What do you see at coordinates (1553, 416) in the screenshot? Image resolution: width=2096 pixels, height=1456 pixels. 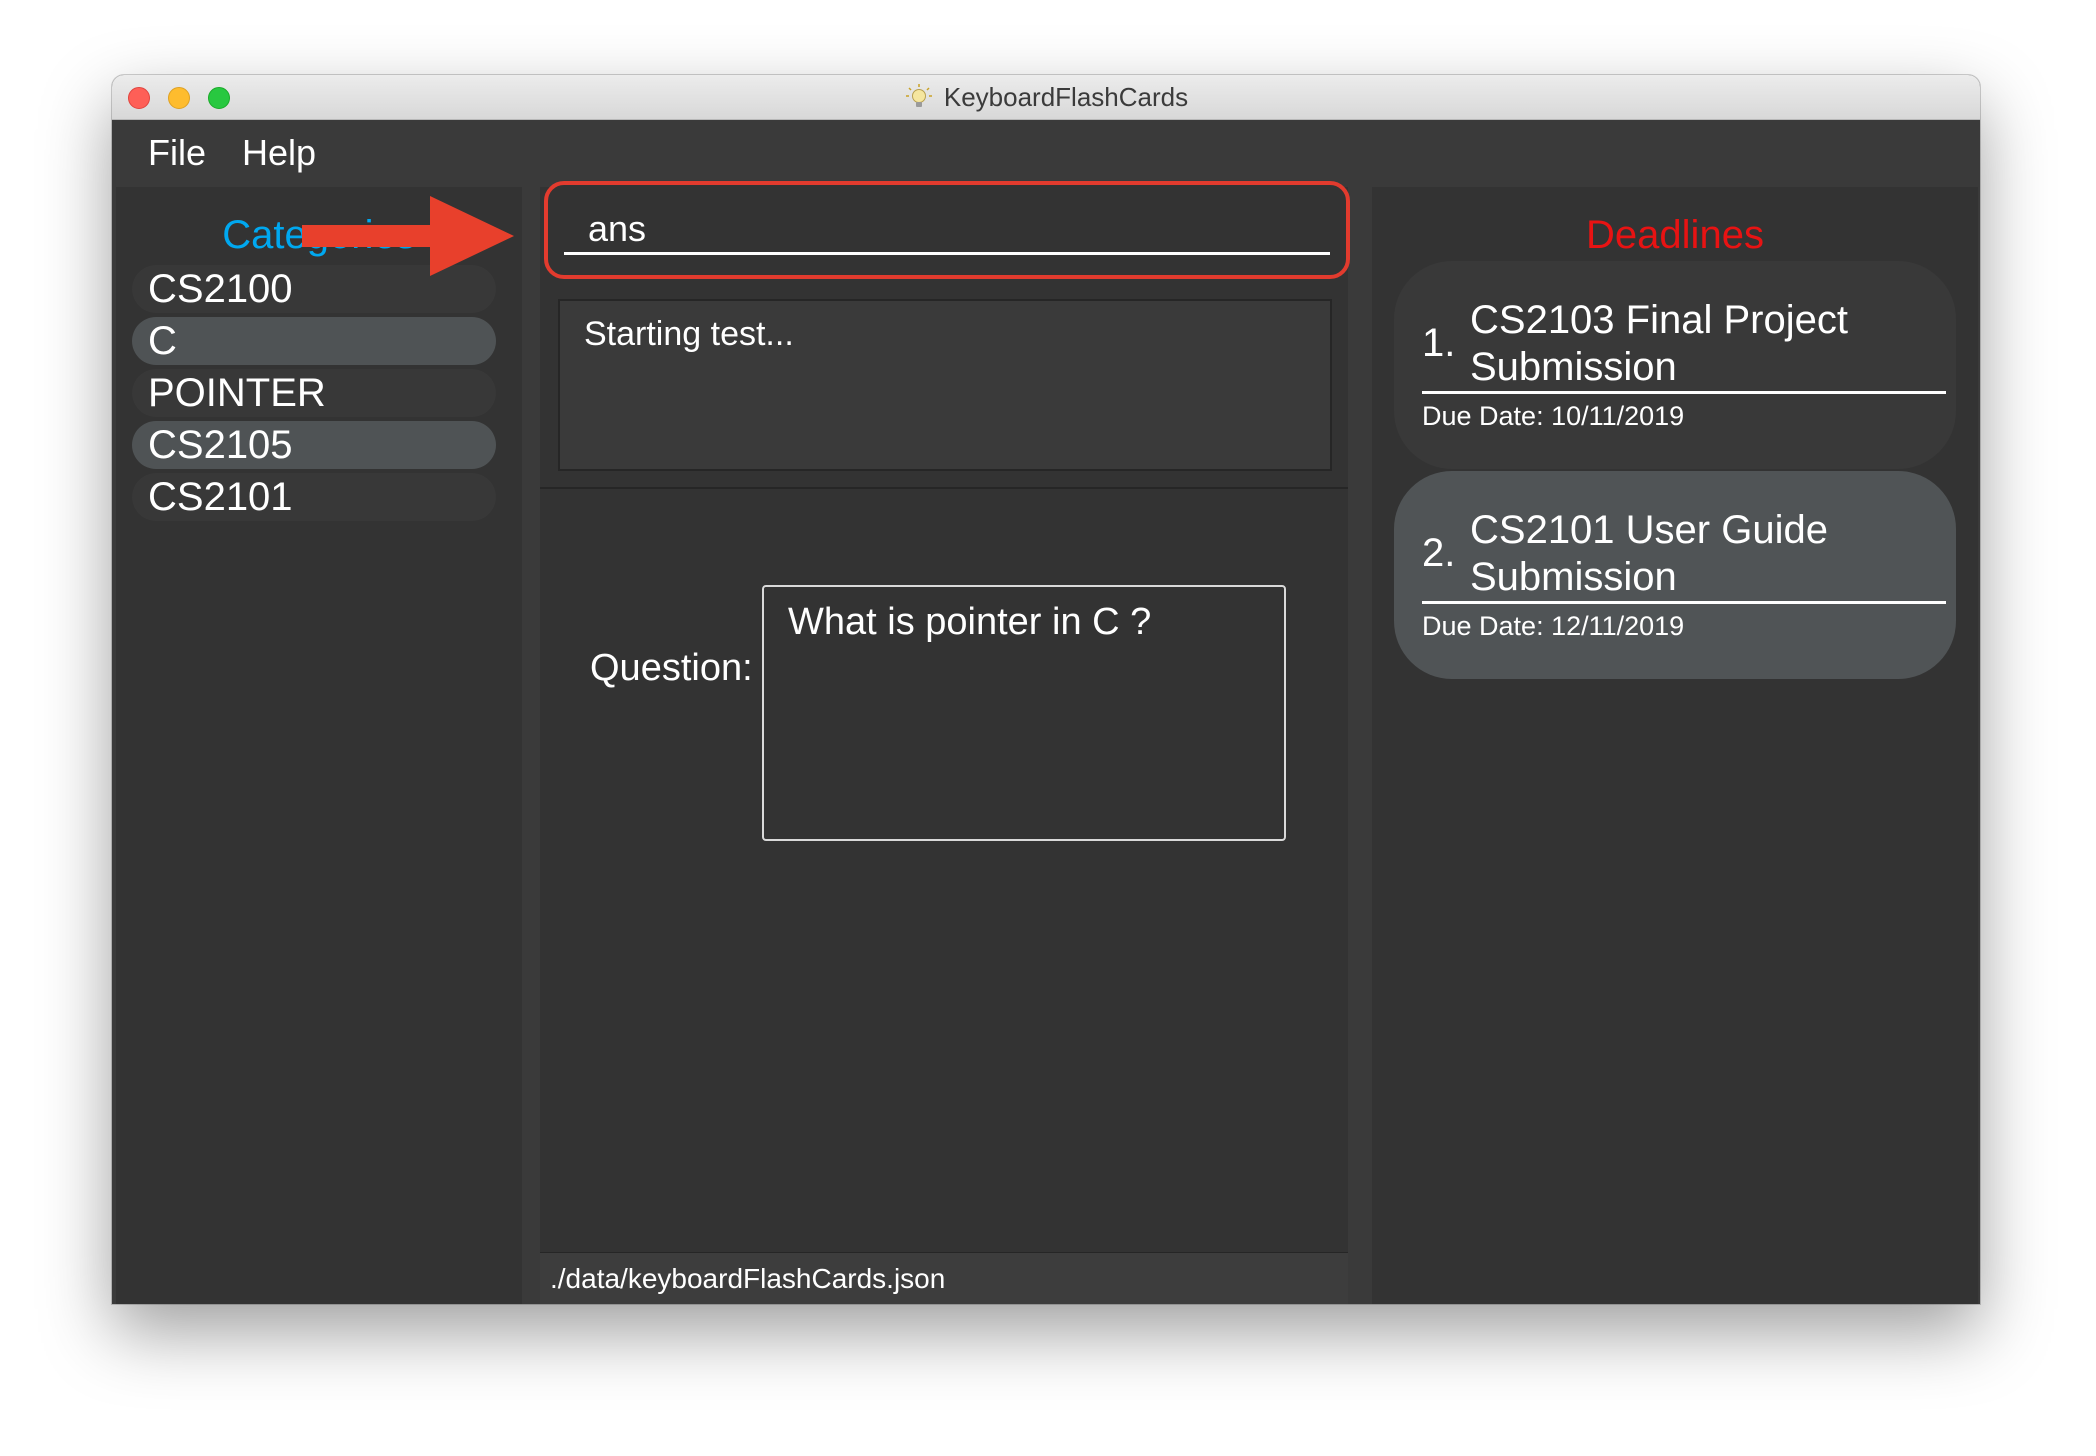 I see `deadline-due-date: Due Date: 10/11/2019` at bounding box center [1553, 416].